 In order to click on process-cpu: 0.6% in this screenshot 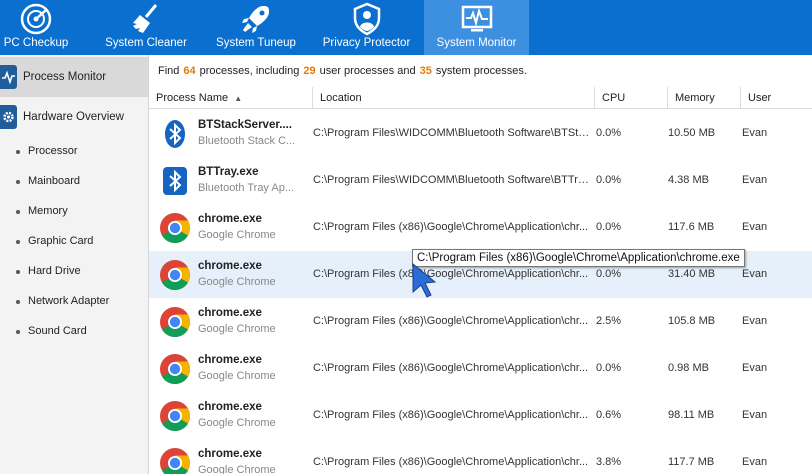, I will do `click(609, 415)`.